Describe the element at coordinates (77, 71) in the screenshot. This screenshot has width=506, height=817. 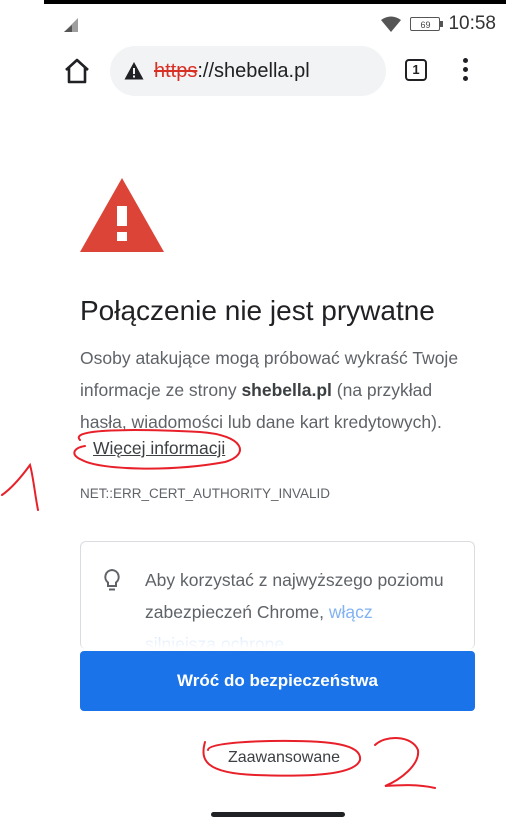
I see `home-icon` at that location.